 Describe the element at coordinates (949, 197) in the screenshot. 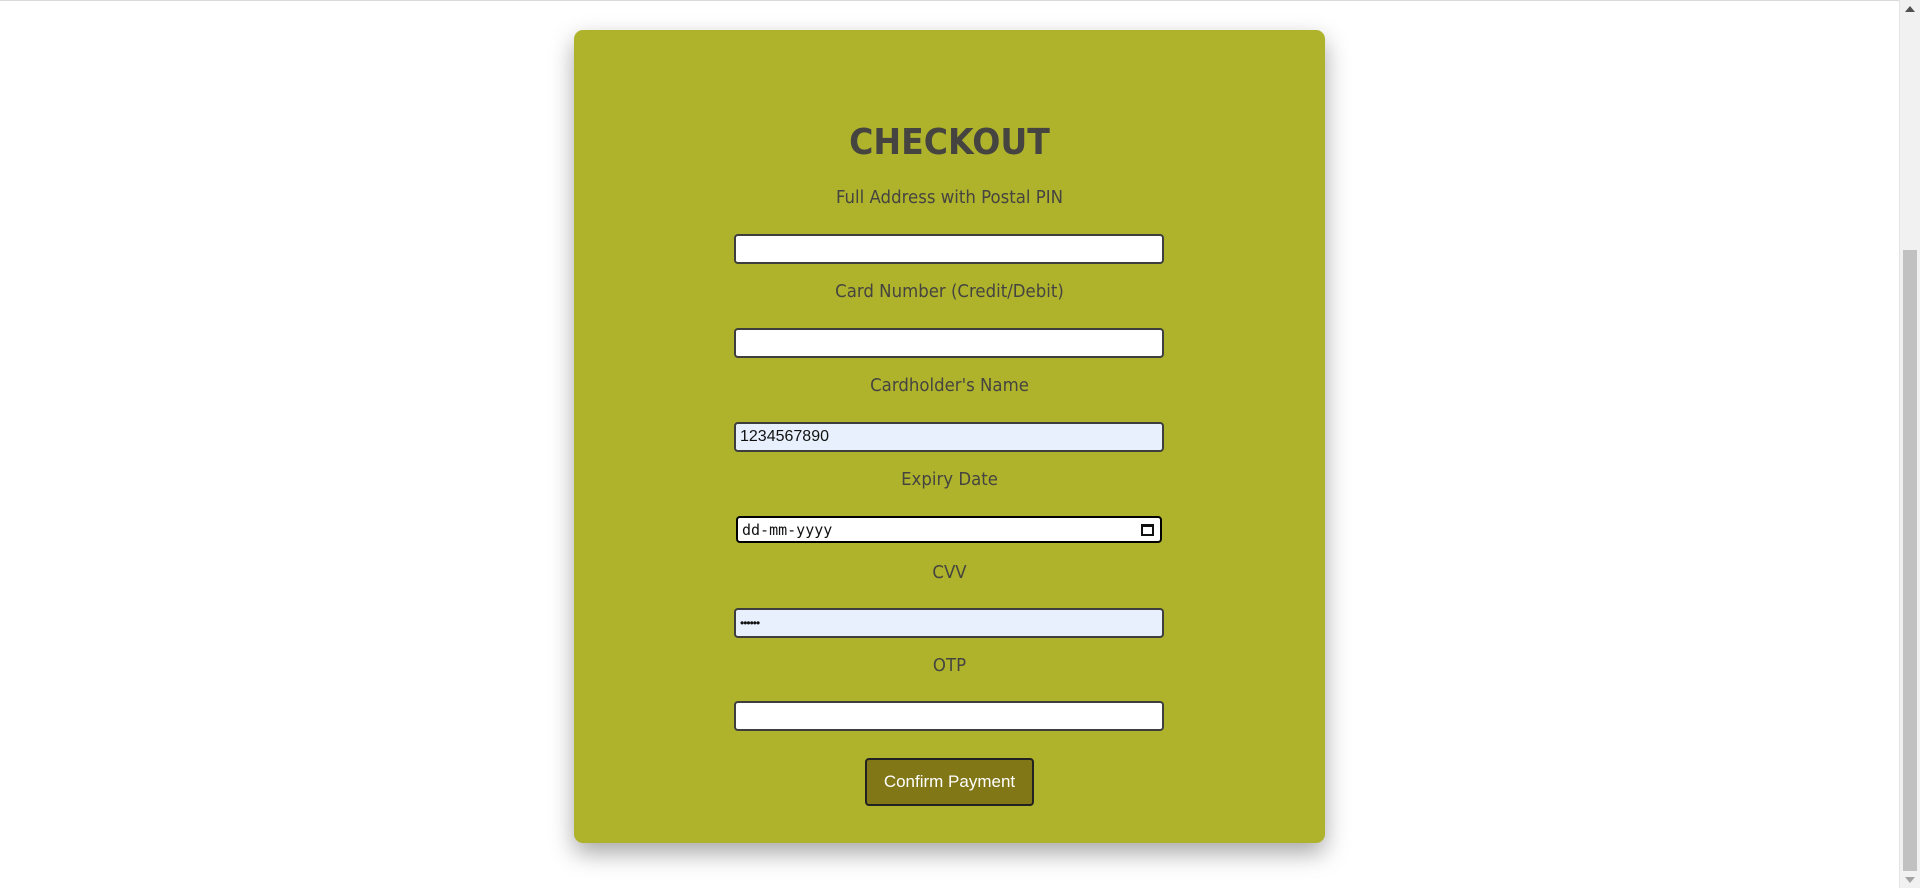

I see `address-label: Full Address with Postal PIN` at that location.